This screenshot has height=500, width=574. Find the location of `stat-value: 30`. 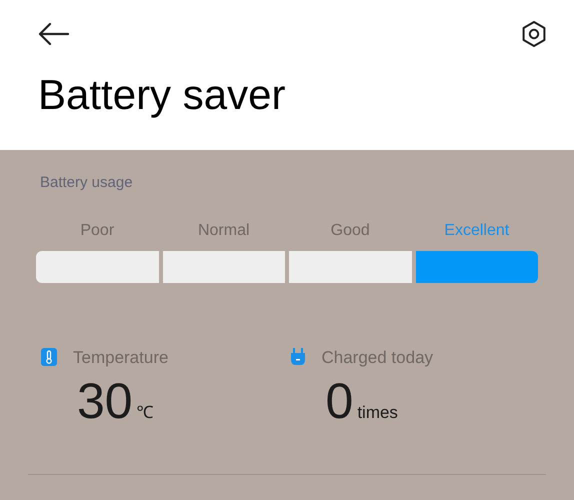

stat-value: 30 is located at coordinates (105, 401).